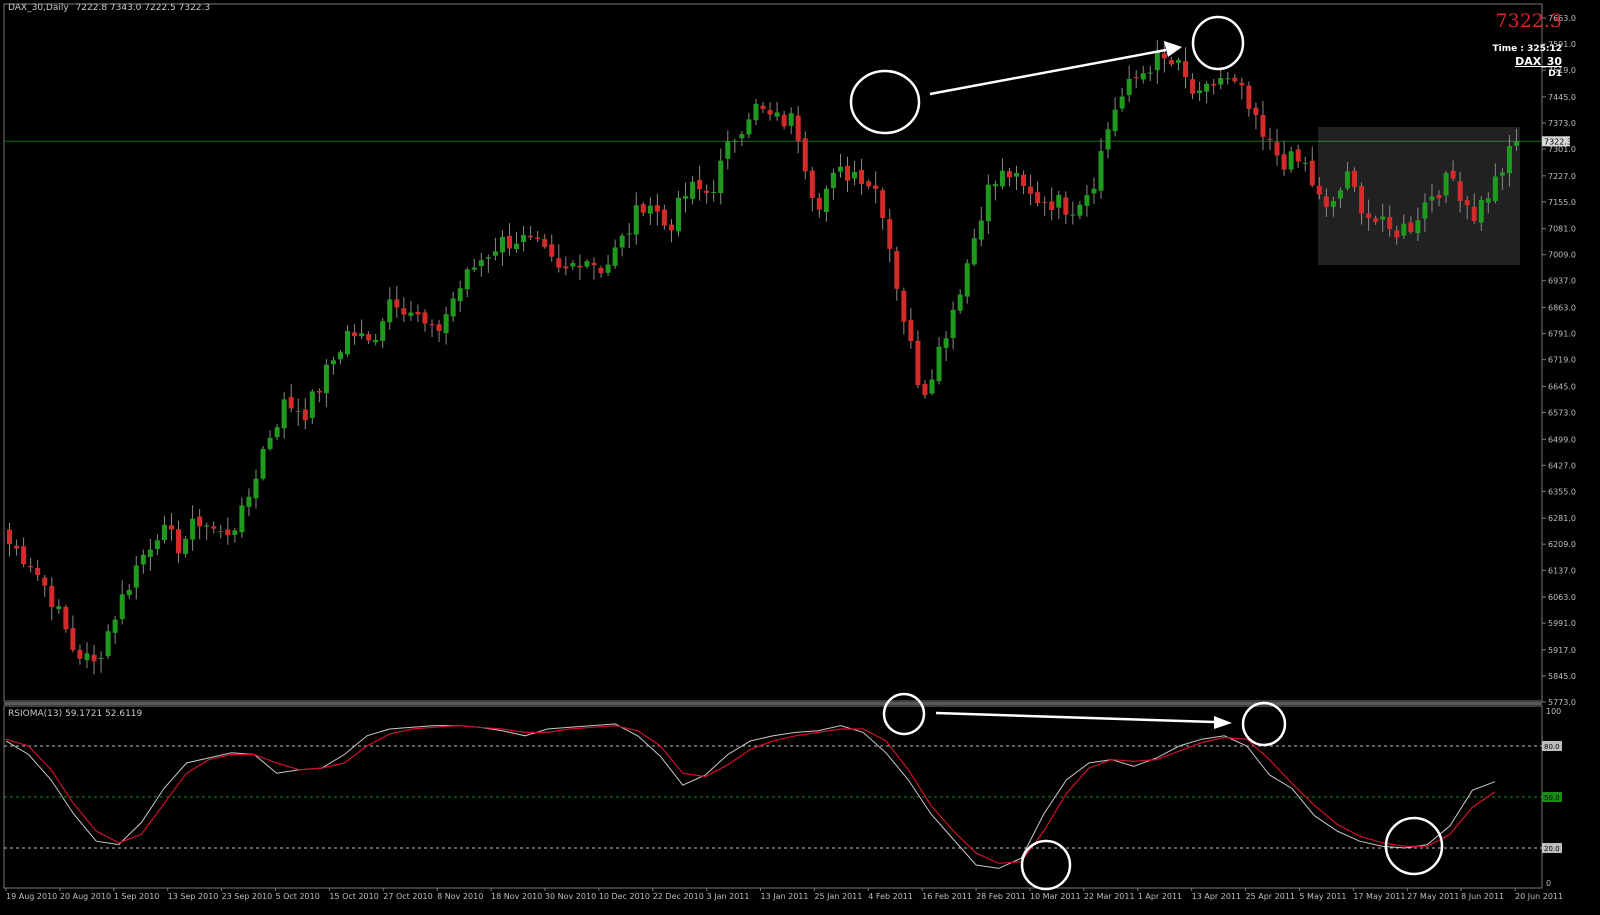 The height and width of the screenshot is (915, 1600). I want to click on consolidation-box, so click(1419, 196).